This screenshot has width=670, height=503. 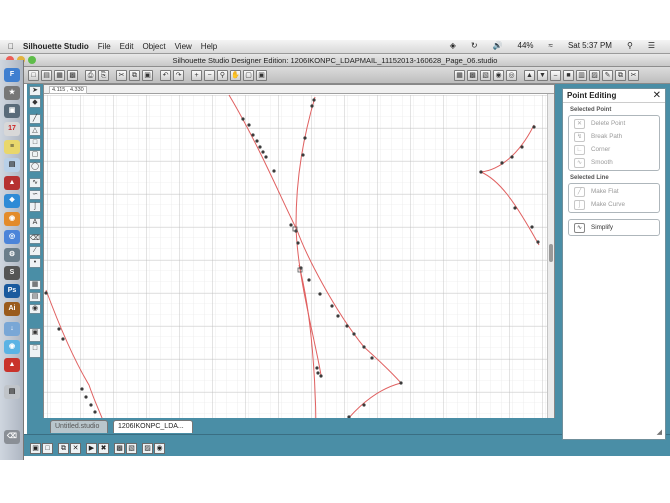 What do you see at coordinates (35, 448) in the screenshot?
I see `select-all-icon: ▣` at bounding box center [35, 448].